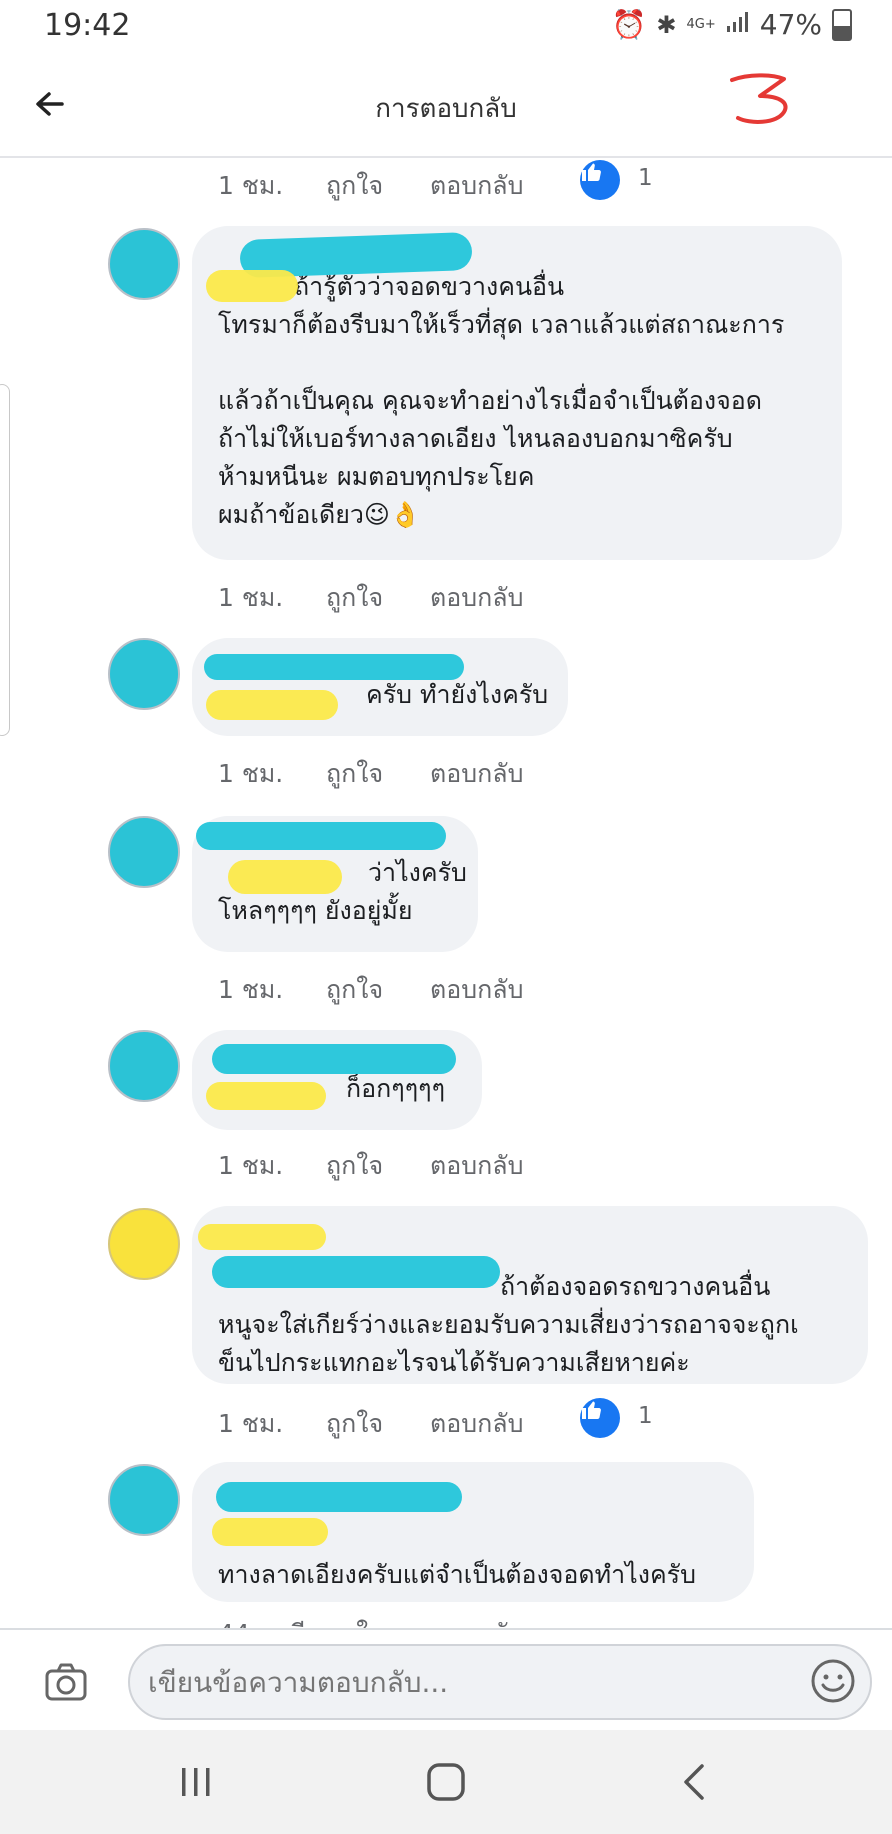 The image size is (892, 1834). What do you see at coordinates (833, 1681) in the screenshot?
I see `emoji-icon` at bounding box center [833, 1681].